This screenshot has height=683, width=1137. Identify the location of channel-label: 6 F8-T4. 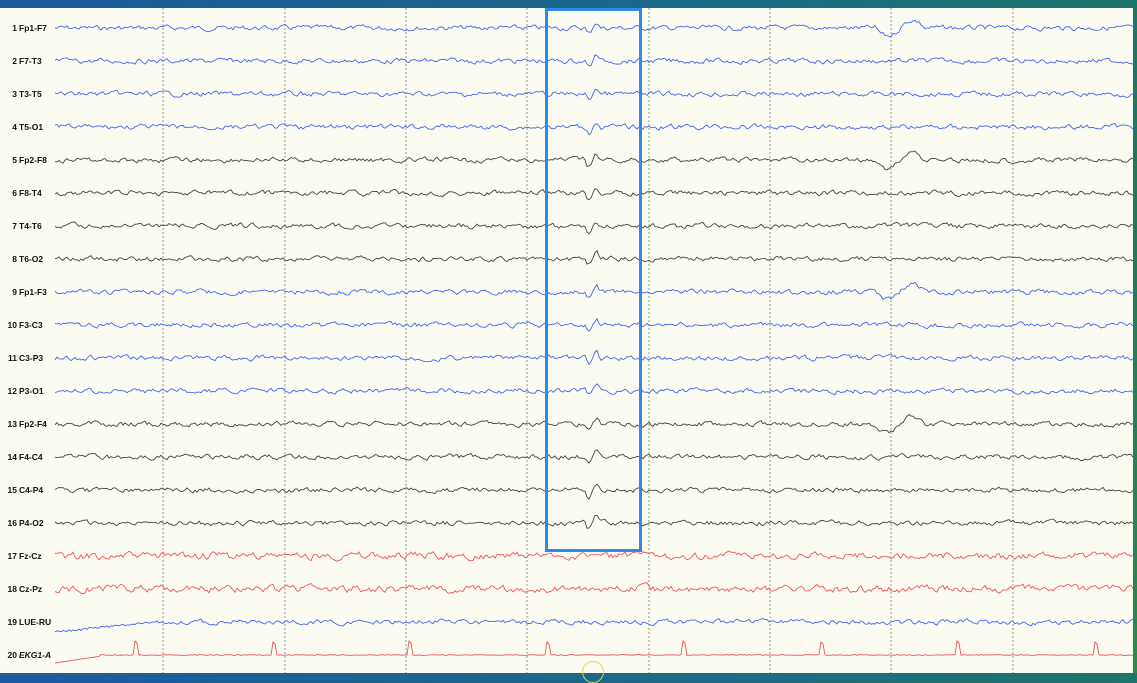
(28, 193).